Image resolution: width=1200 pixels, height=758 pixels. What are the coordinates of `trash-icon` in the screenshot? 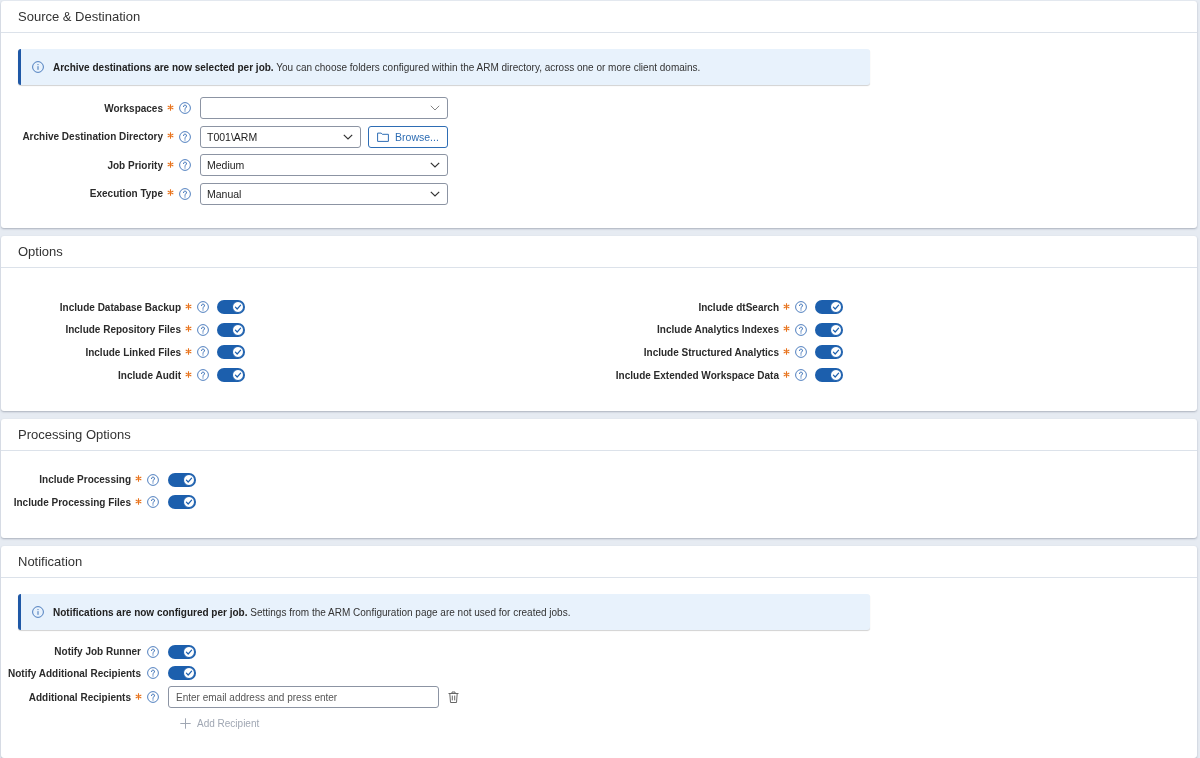 It's located at (453, 697).